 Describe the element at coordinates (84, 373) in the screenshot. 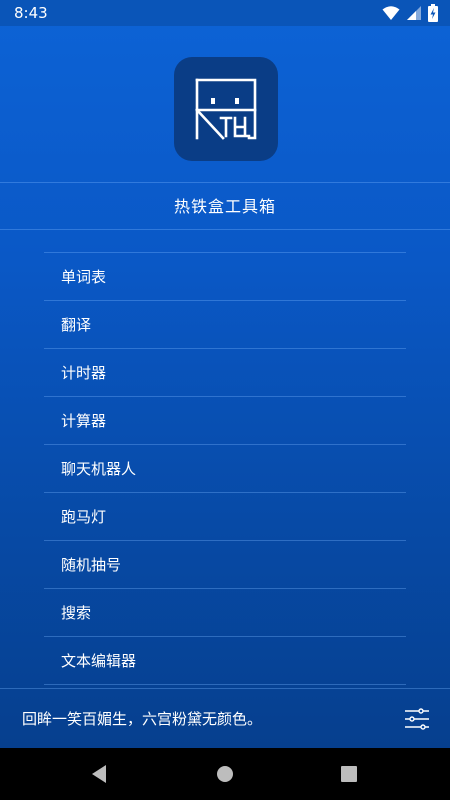

I see `menu-item-label: 计时器` at that location.